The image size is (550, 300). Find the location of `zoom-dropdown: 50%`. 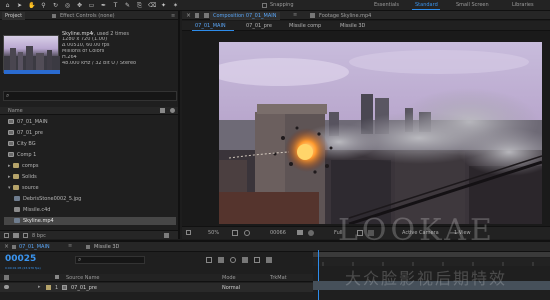

zoom-dropdown: 50% is located at coordinates (215, 233).